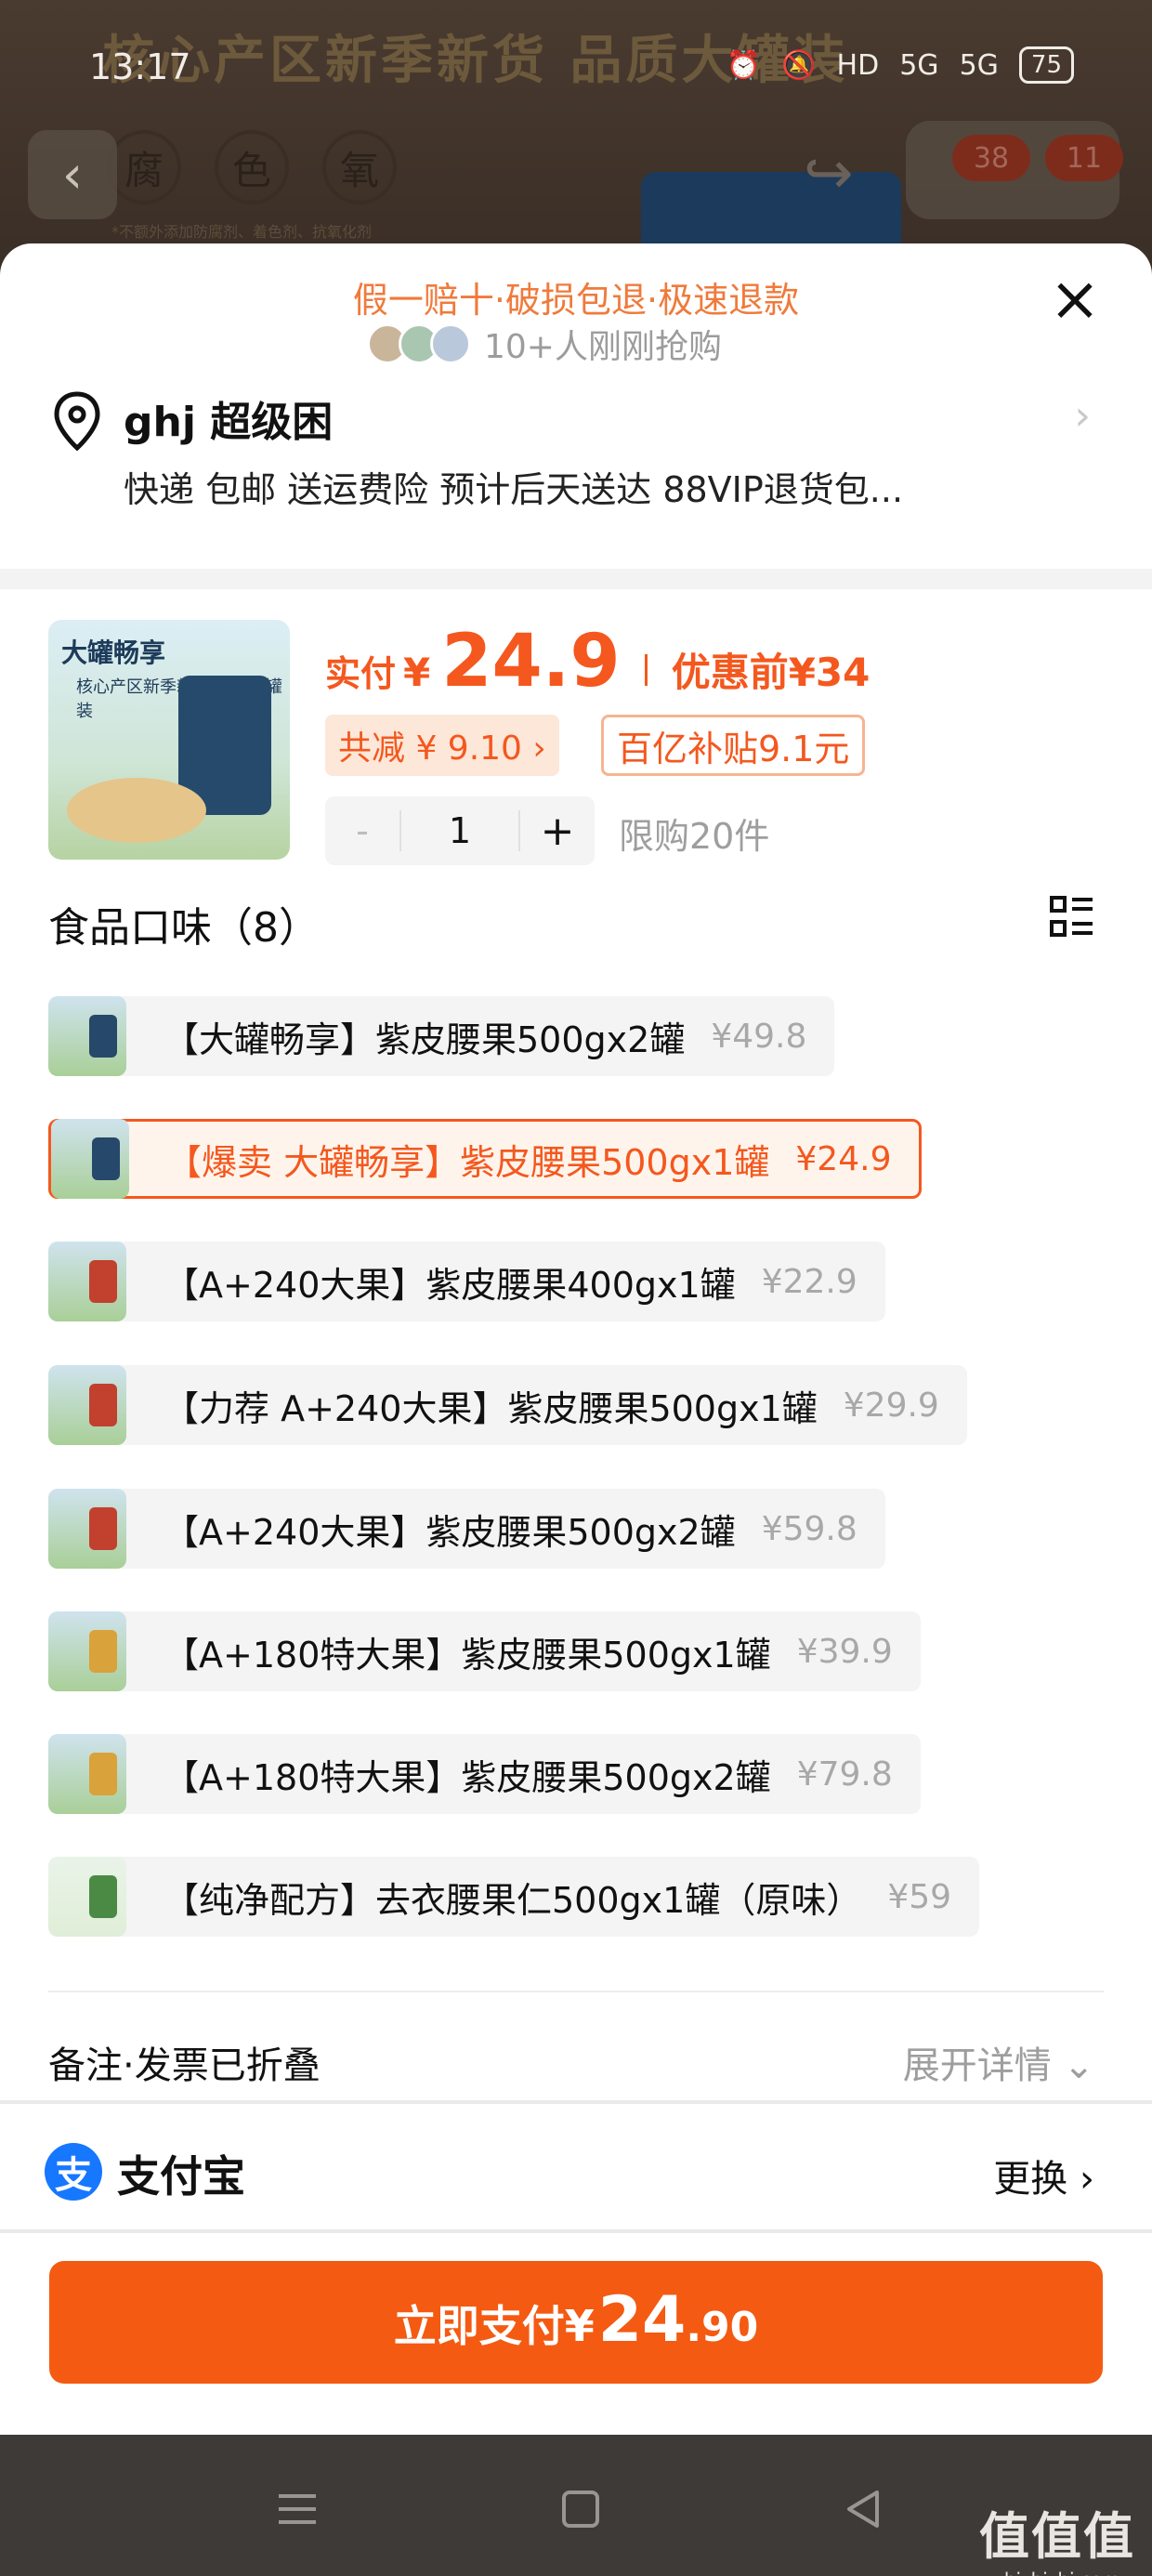  I want to click on recent-buyers: 10+人刚刚抢购, so click(544, 344).